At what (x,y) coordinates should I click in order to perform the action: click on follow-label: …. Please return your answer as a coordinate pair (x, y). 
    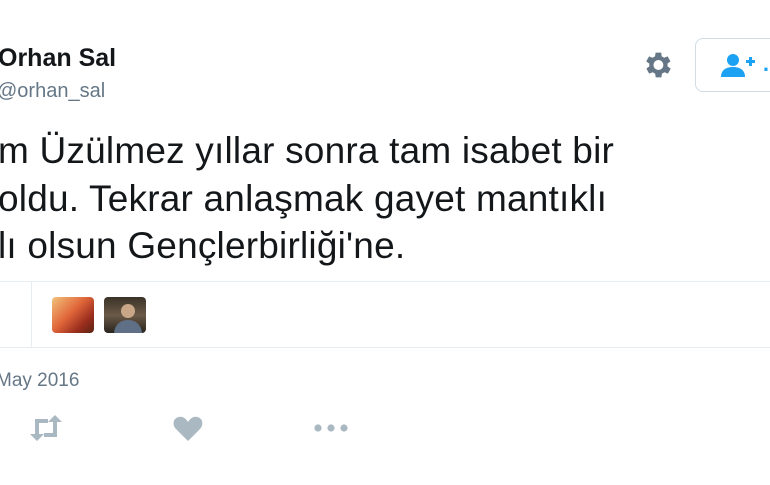
    Looking at the image, I should click on (766, 64).